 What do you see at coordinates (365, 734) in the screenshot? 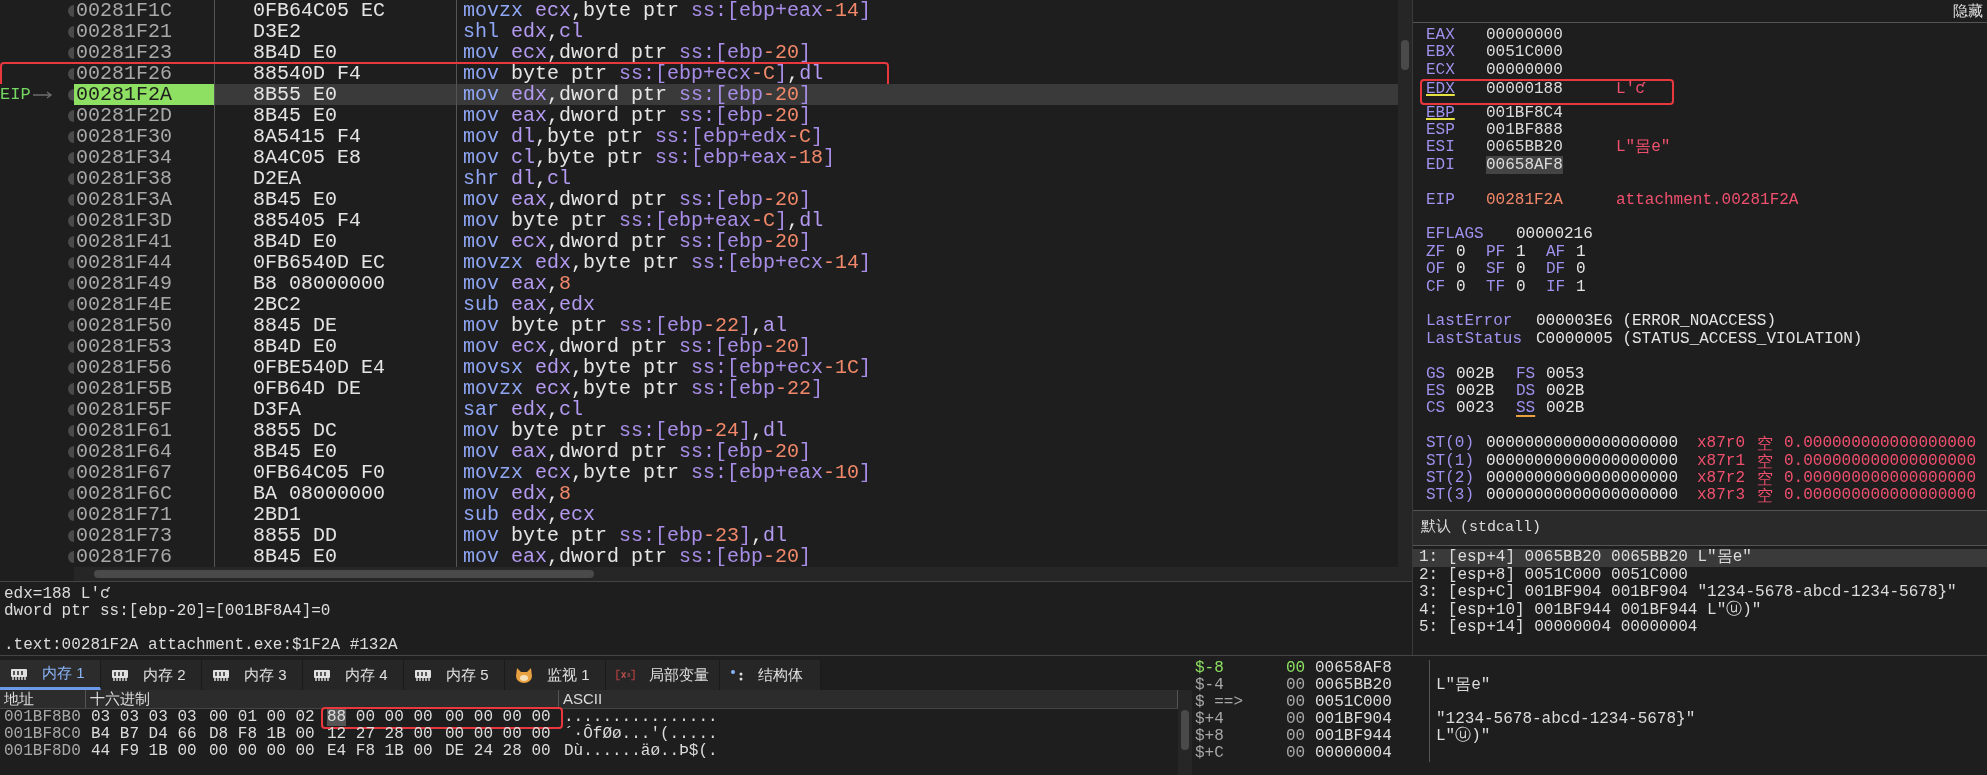
I see `hex-byte: 27` at bounding box center [365, 734].